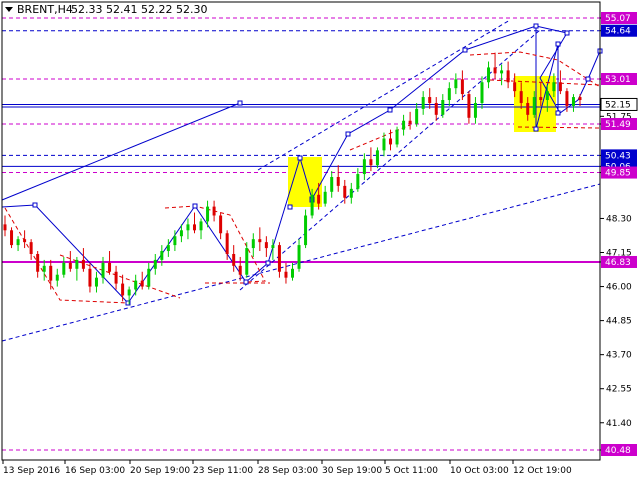 The width and height of the screenshot is (640, 480). Describe the element at coordinates (618, 174) in the screenshot. I see `level-label-7: 49.85` at that location.